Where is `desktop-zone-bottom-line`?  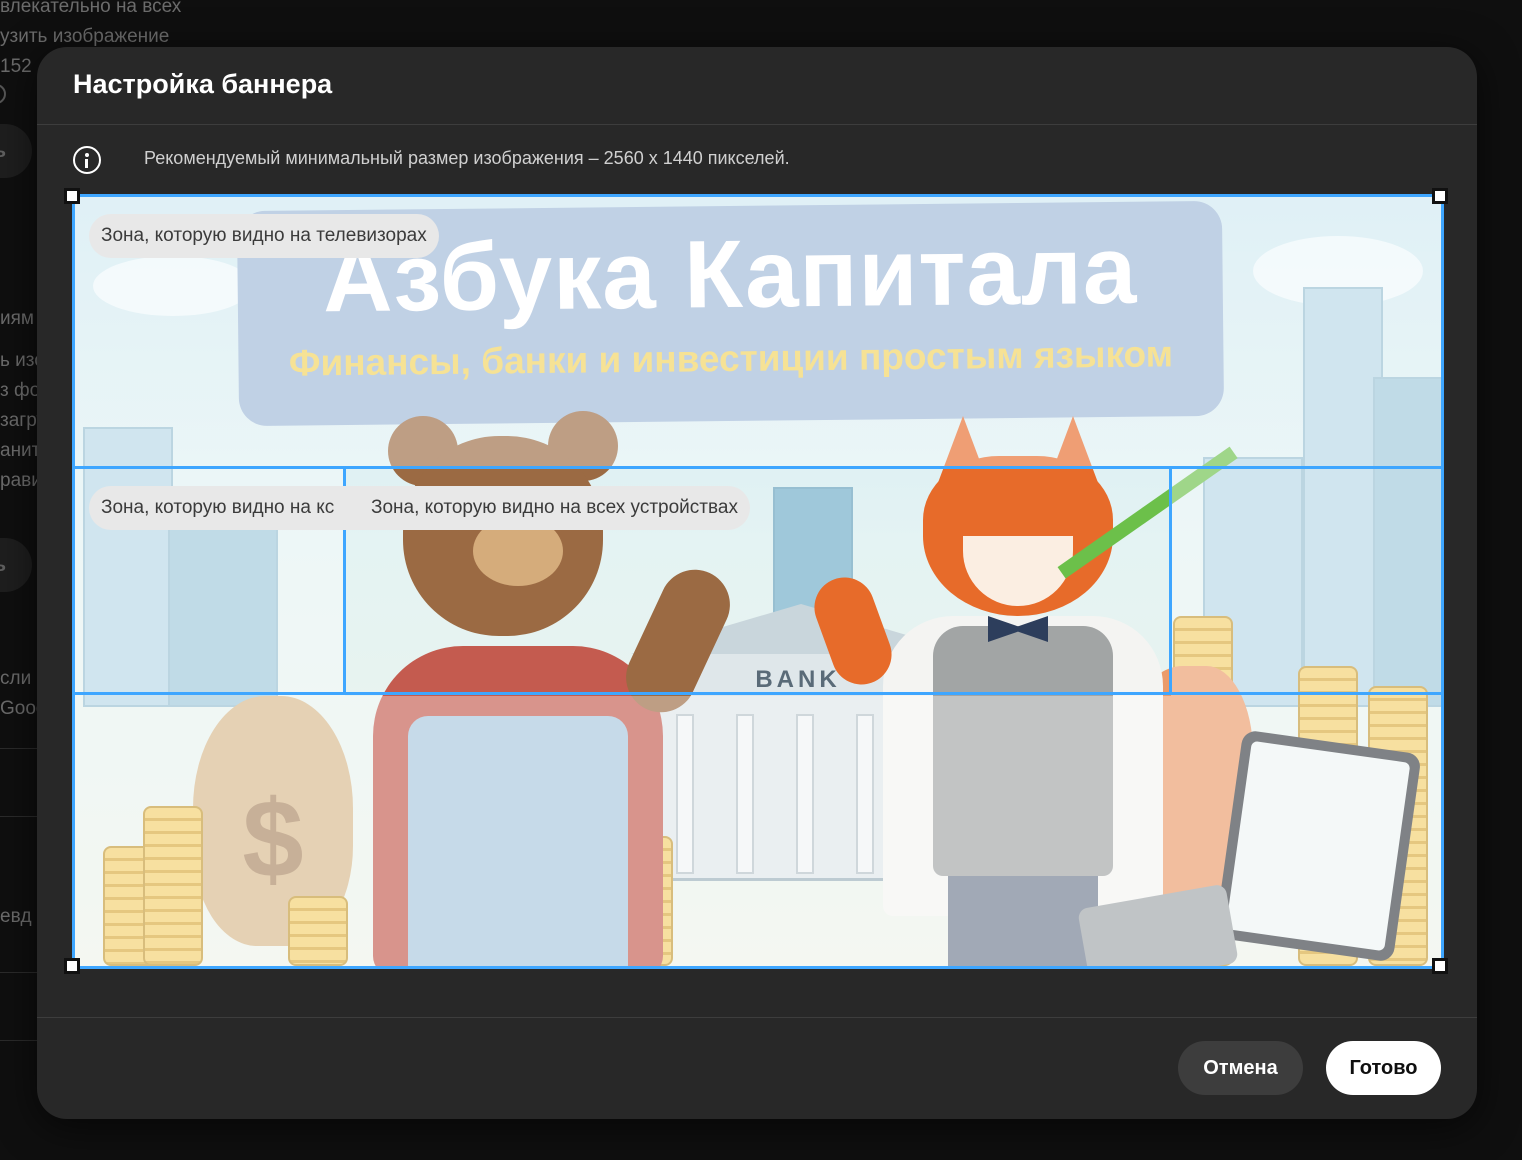
desktop-zone-bottom-line is located at coordinates (757, 693).